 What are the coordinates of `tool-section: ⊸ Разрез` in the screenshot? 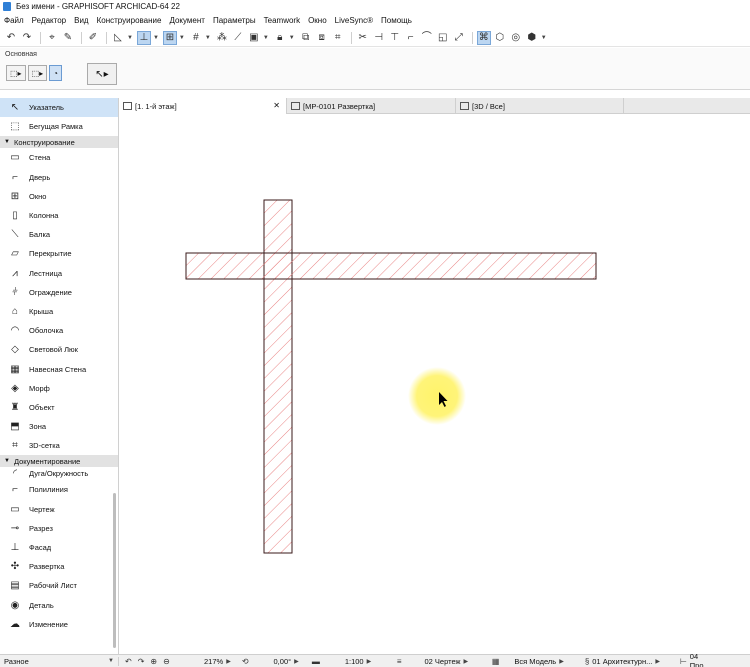 It's located at (59, 528).